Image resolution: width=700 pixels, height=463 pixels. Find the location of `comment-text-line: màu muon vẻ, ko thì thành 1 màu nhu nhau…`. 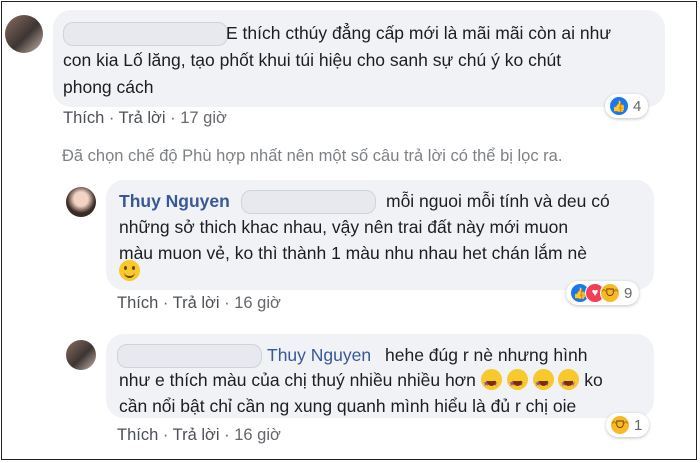

comment-text-line: màu muon vẻ, ko thì thành 1 màu nhu nhau… is located at coordinates (353, 253).